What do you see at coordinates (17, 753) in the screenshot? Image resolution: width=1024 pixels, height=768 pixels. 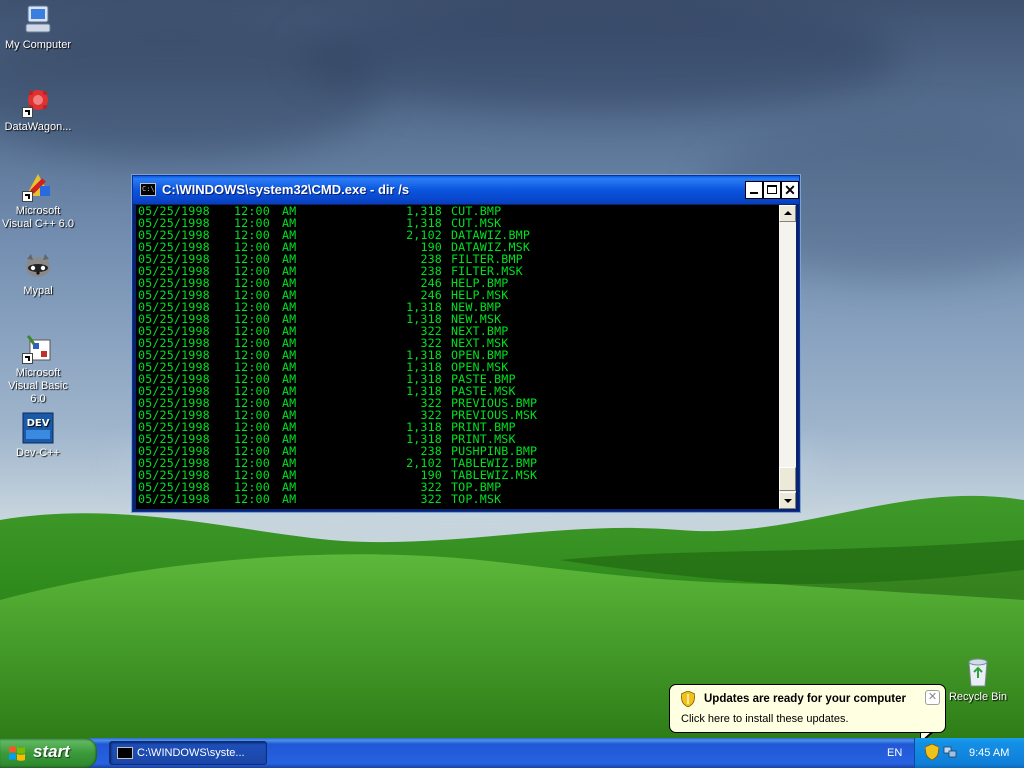 I see `windows-flag-icon` at bounding box center [17, 753].